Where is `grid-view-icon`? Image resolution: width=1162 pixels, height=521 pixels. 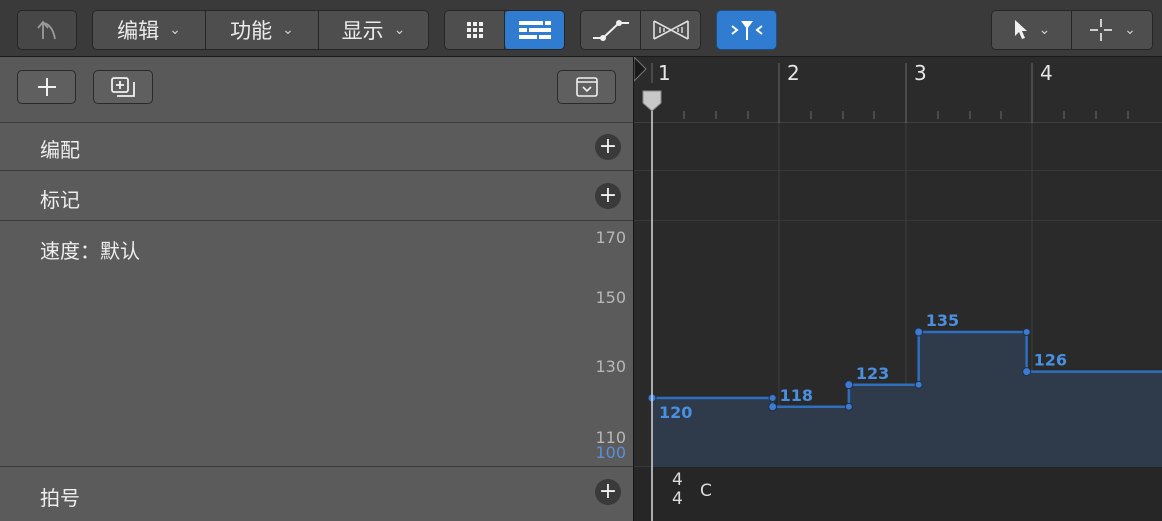 grid-view-icon is located at coordinates (474, 30).